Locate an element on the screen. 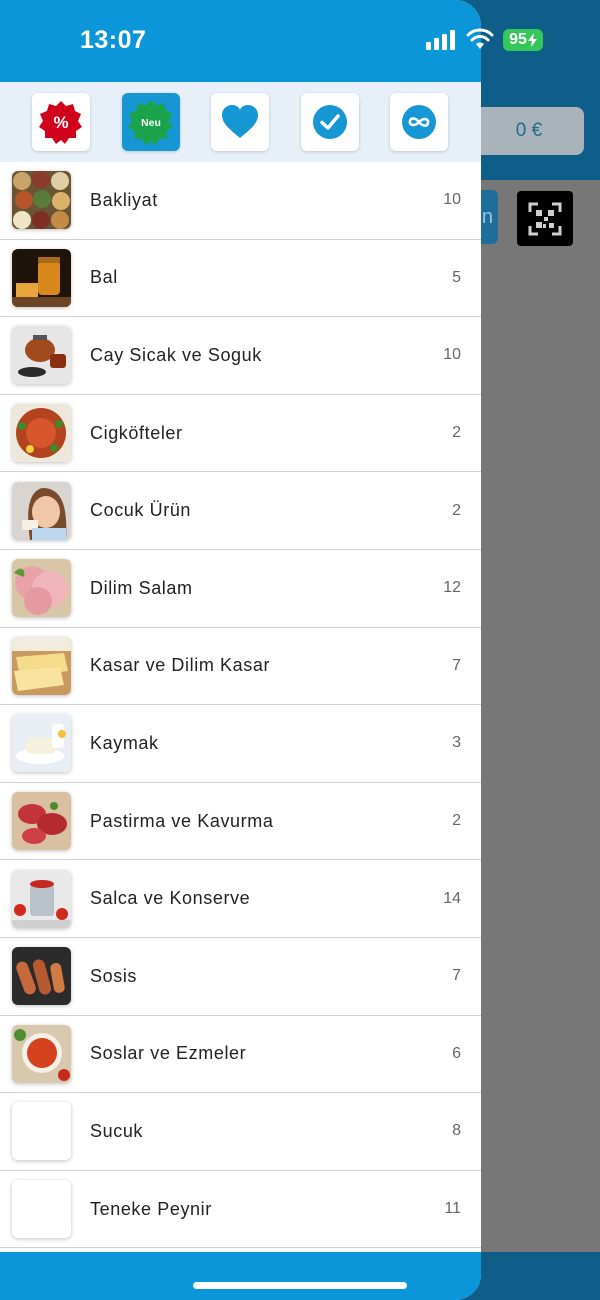 The image size is (600, 1300). category-label: Salca ve Konserve is located at coordinates (170, 898).